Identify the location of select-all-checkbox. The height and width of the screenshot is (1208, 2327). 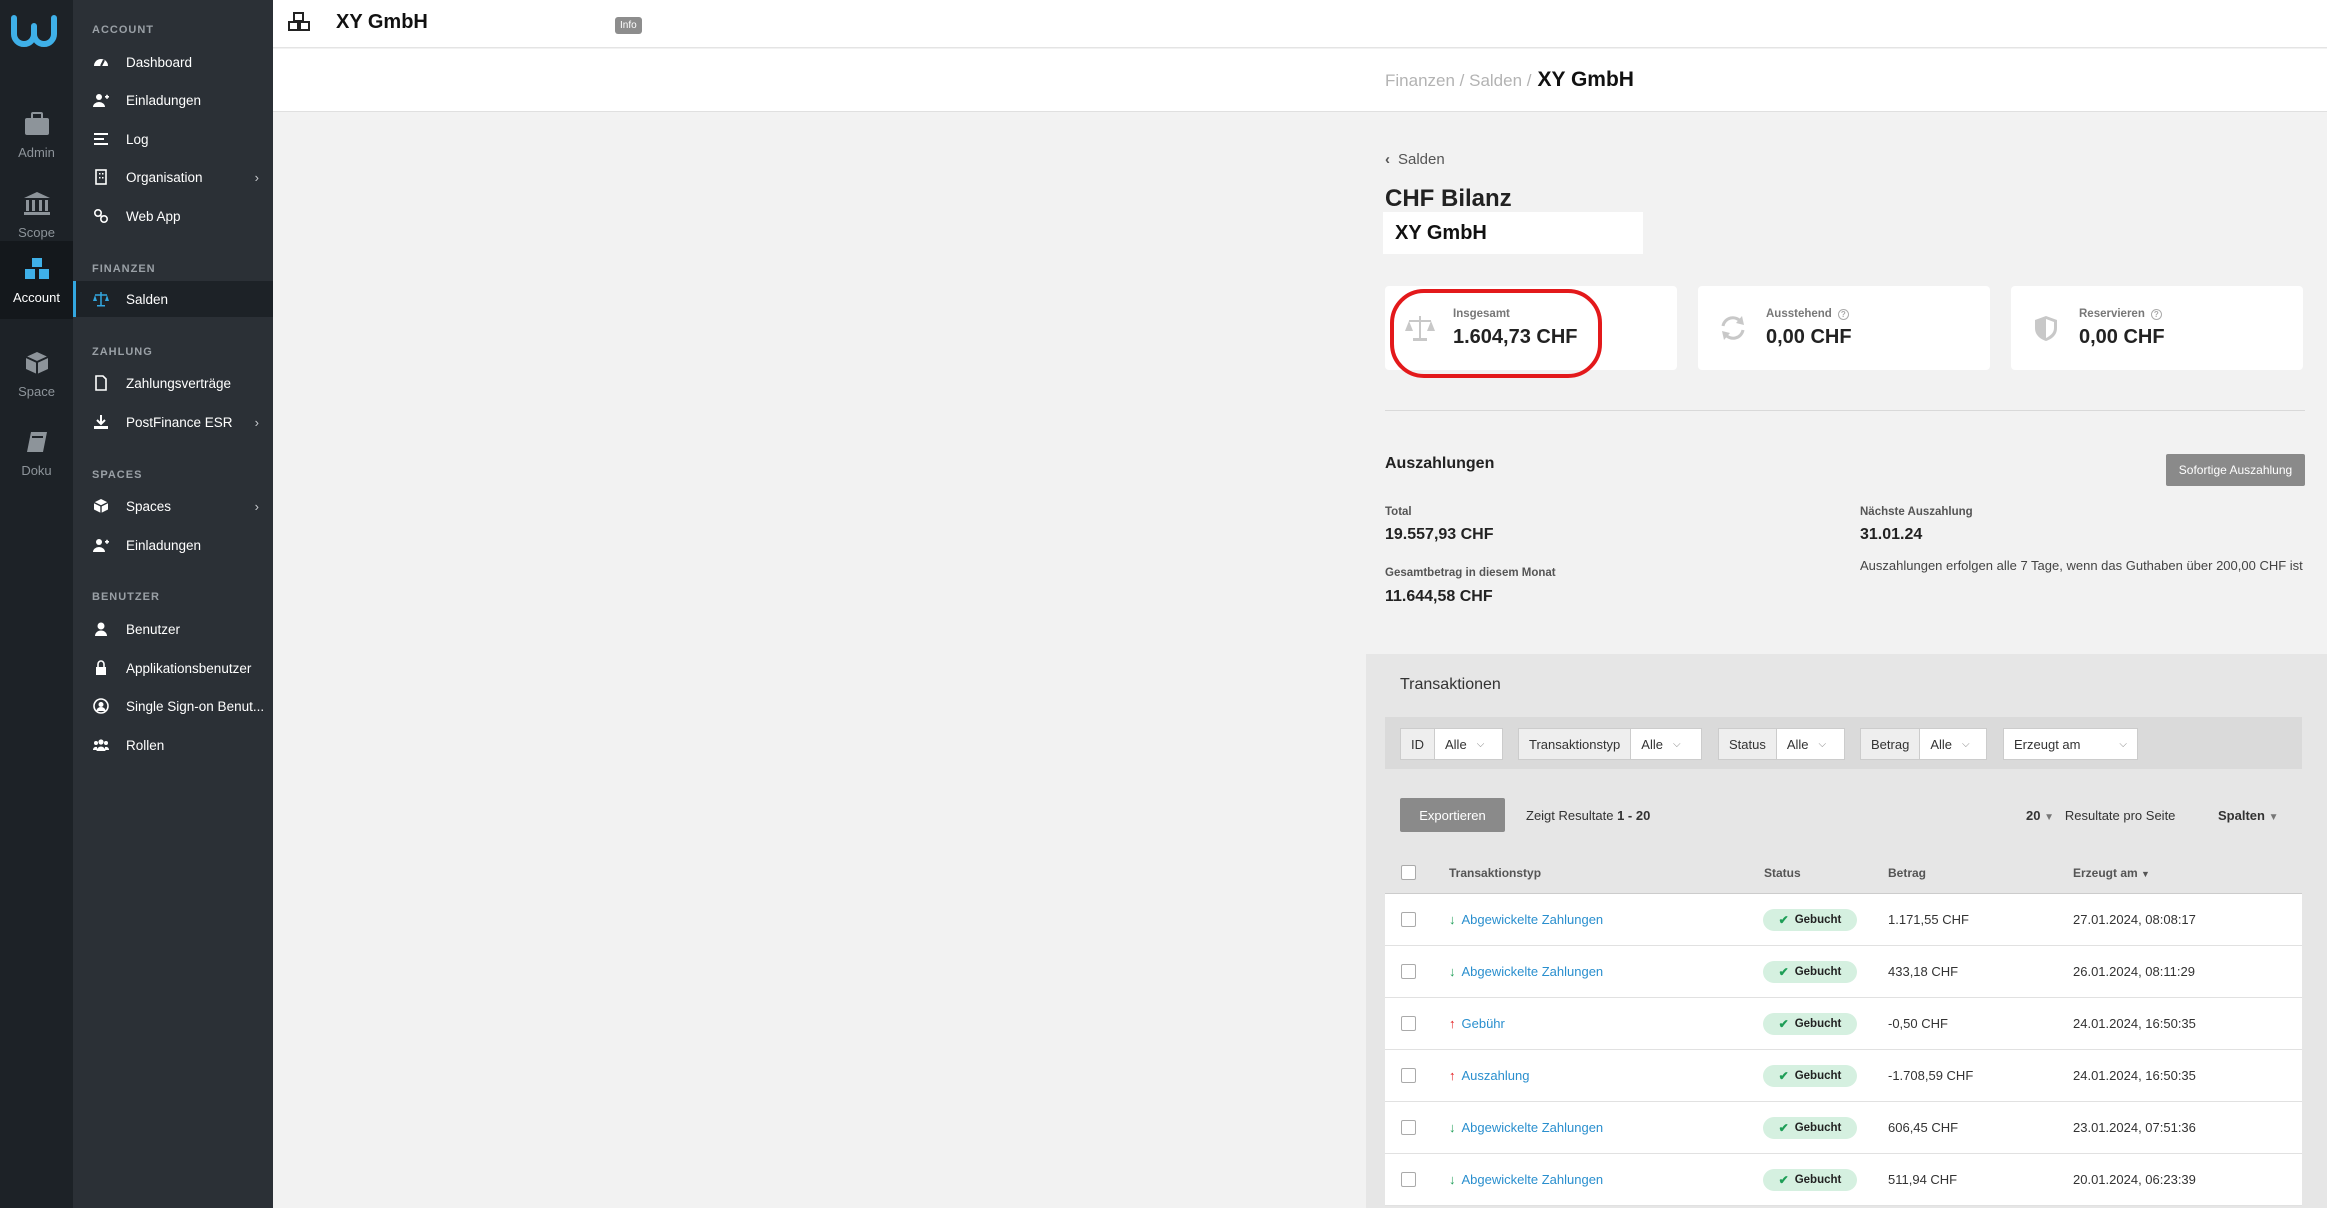
(1408, 872).